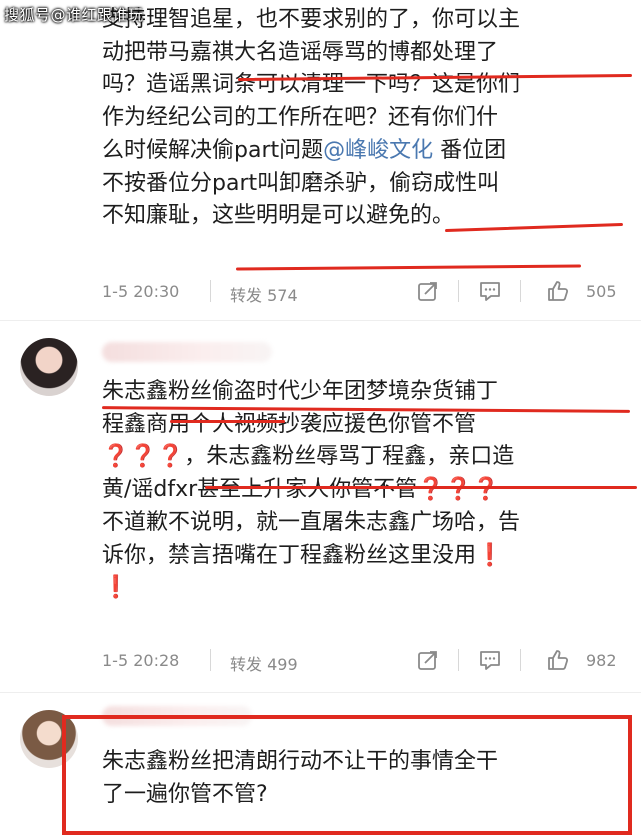 Image resolution: width=641 pixels, height=835 pixels. I want to click on repost-count: 499, so click(282, 664).